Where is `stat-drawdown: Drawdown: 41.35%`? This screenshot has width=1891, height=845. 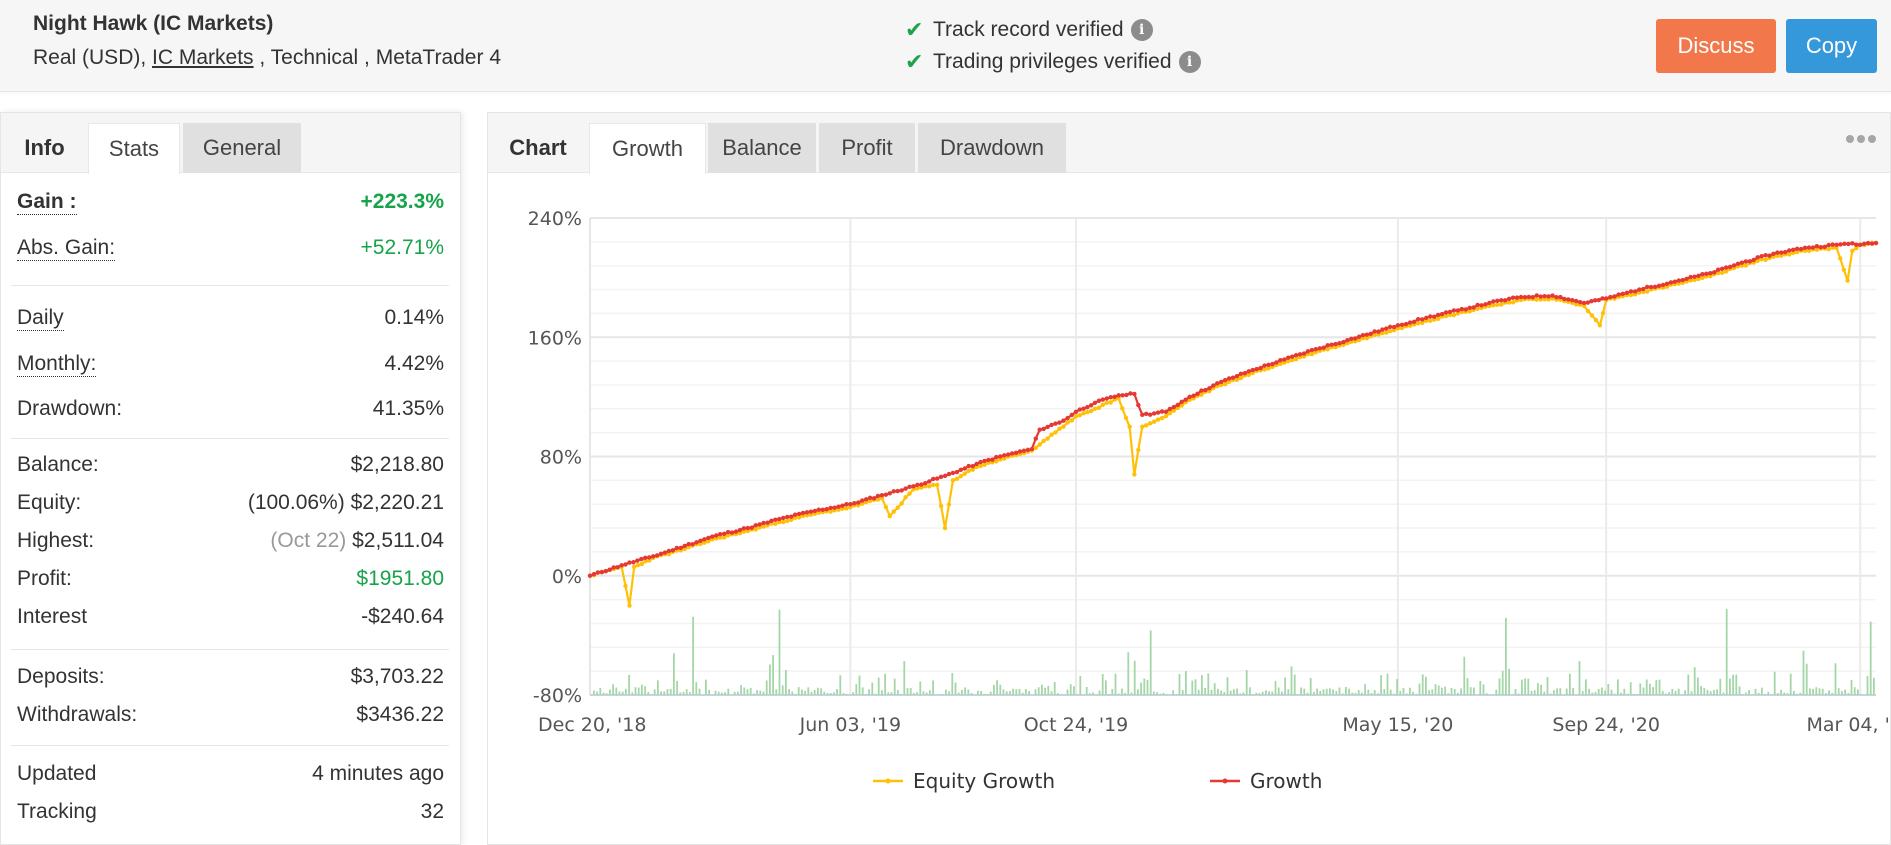
stat-drawdown: Drawdown: 41.35% is located at coordinates (230, 409).